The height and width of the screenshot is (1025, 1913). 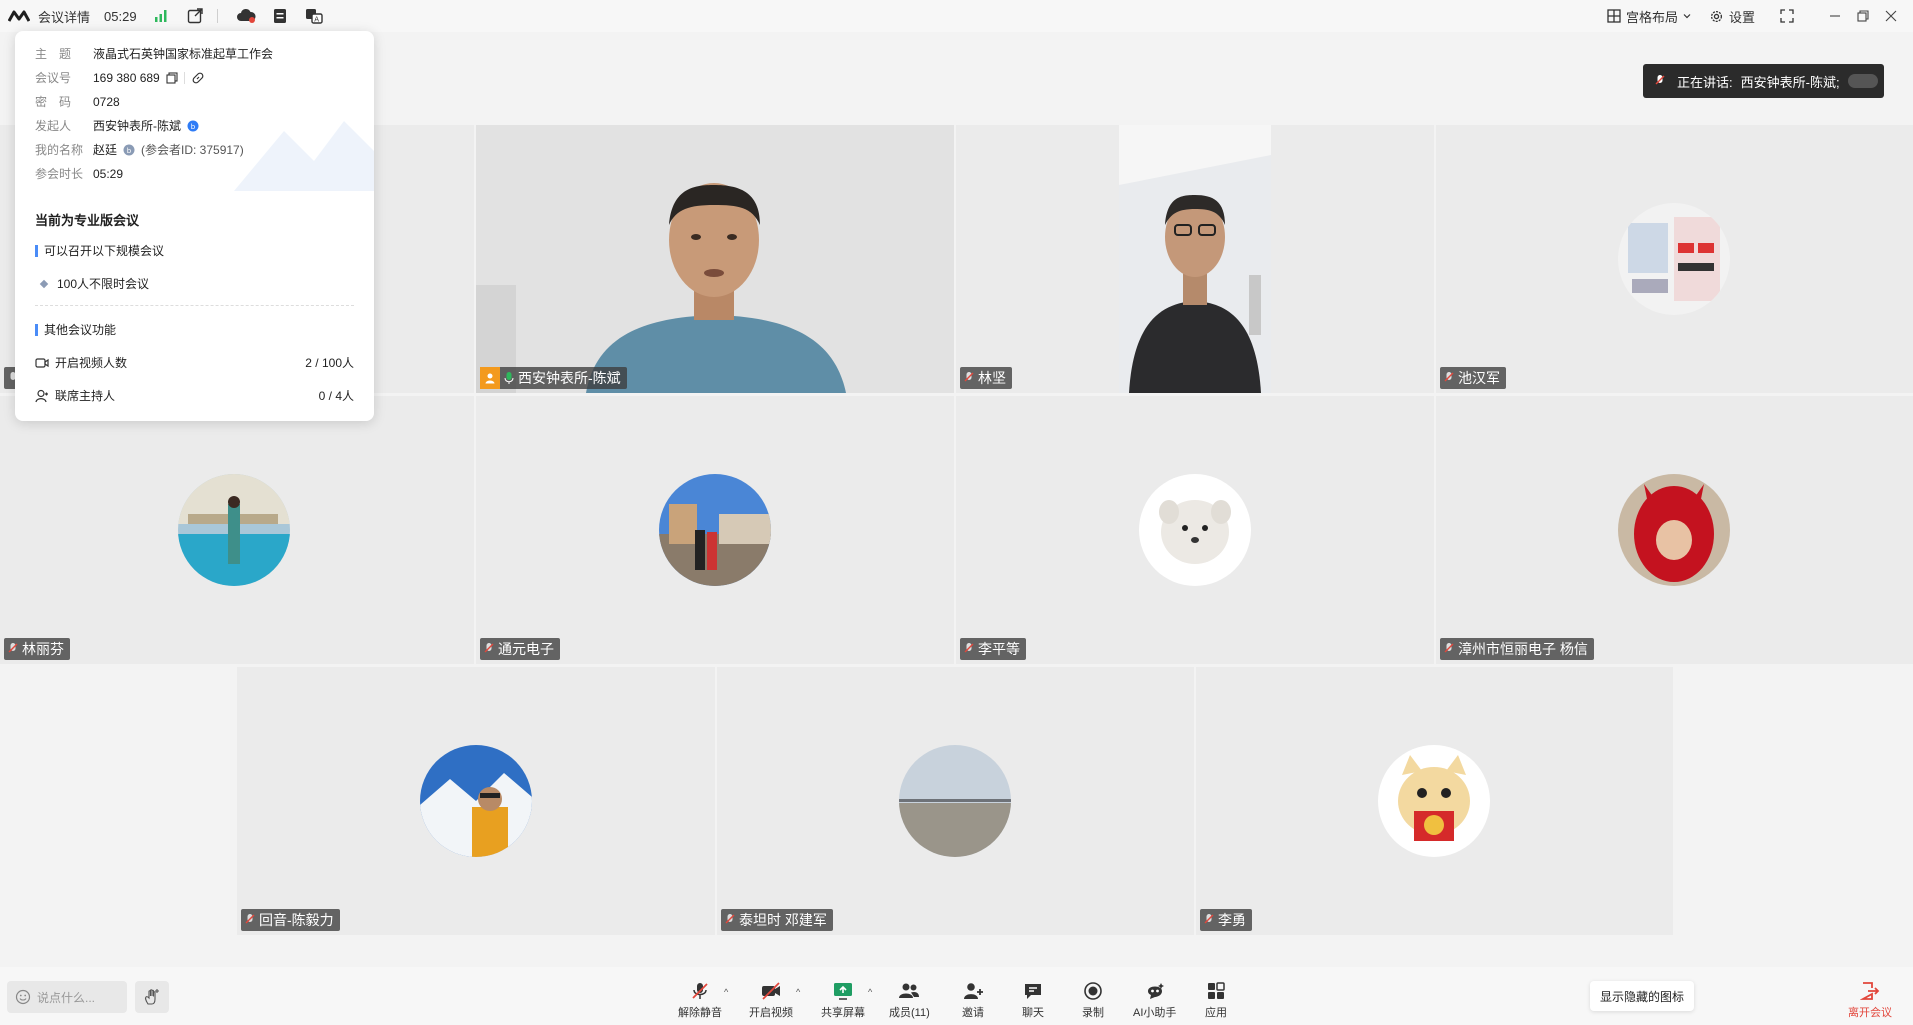 I want to click on record-label: 录制, so click(x=1093, y=1013).